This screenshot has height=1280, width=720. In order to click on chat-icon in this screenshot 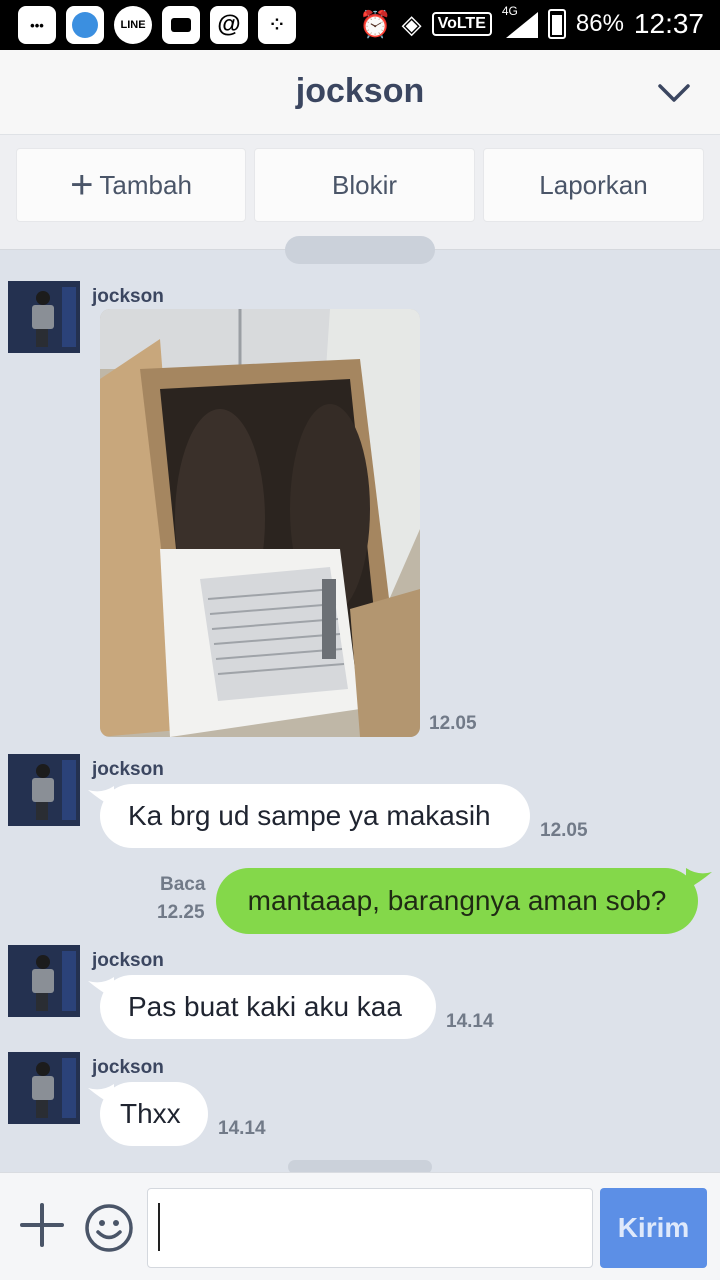, I will do `click(181, 25)`.